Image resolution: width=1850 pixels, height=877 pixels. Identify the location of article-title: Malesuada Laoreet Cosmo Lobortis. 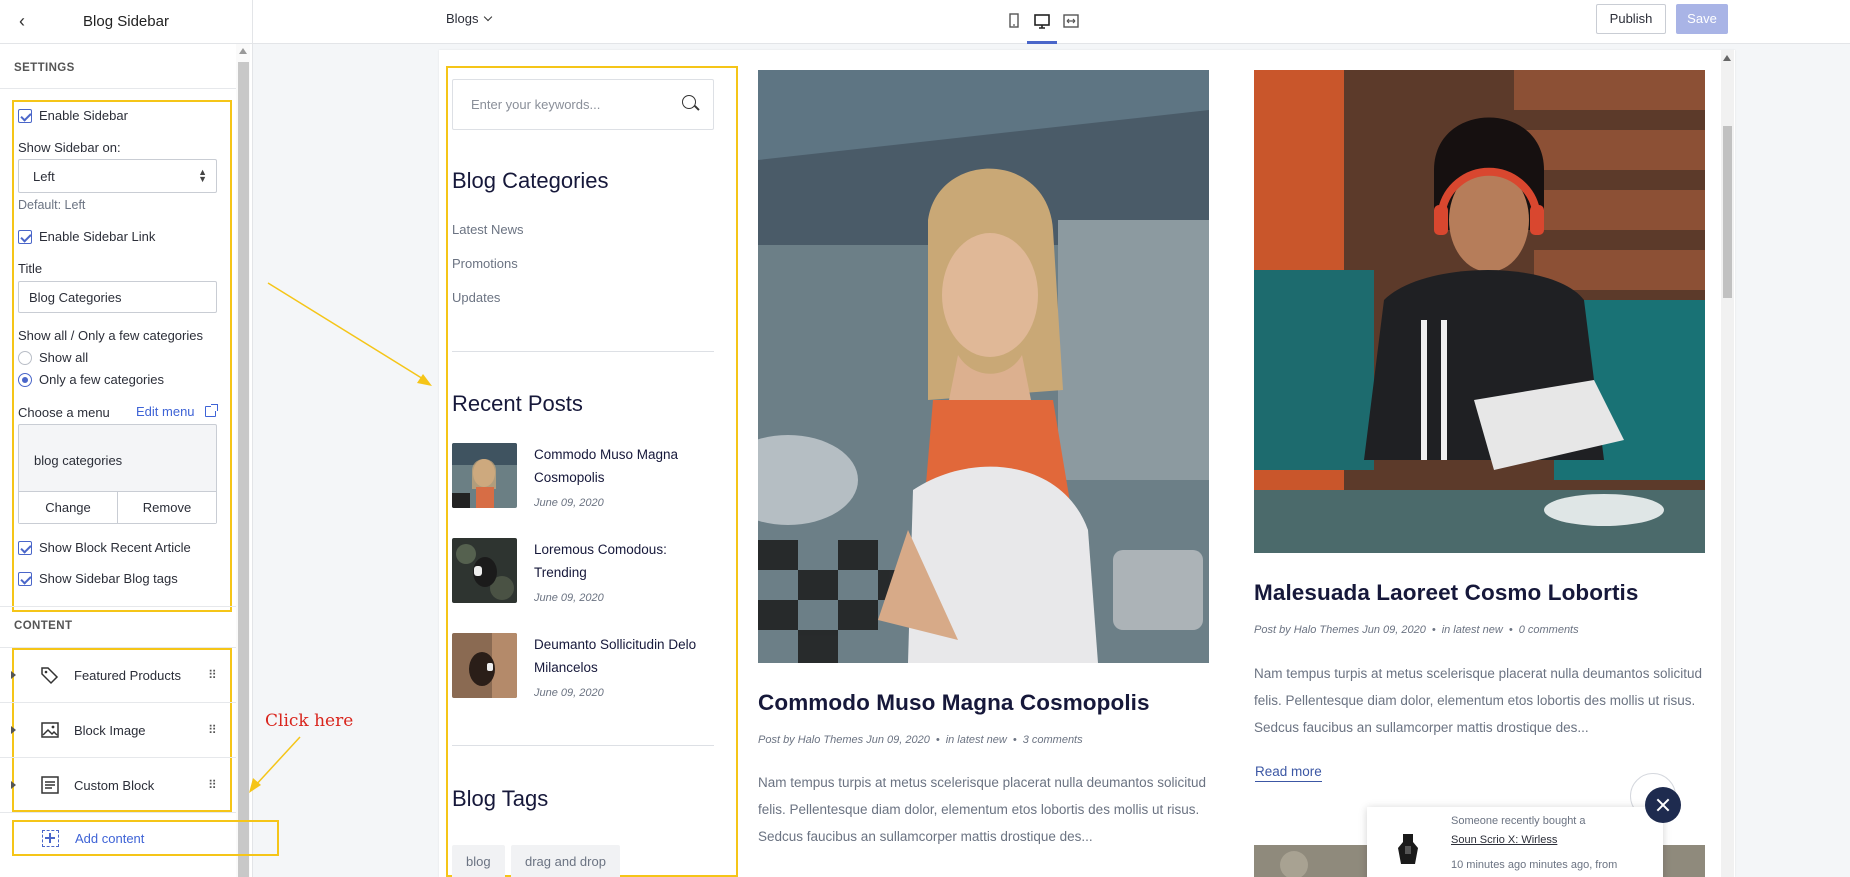
(1446, 593).